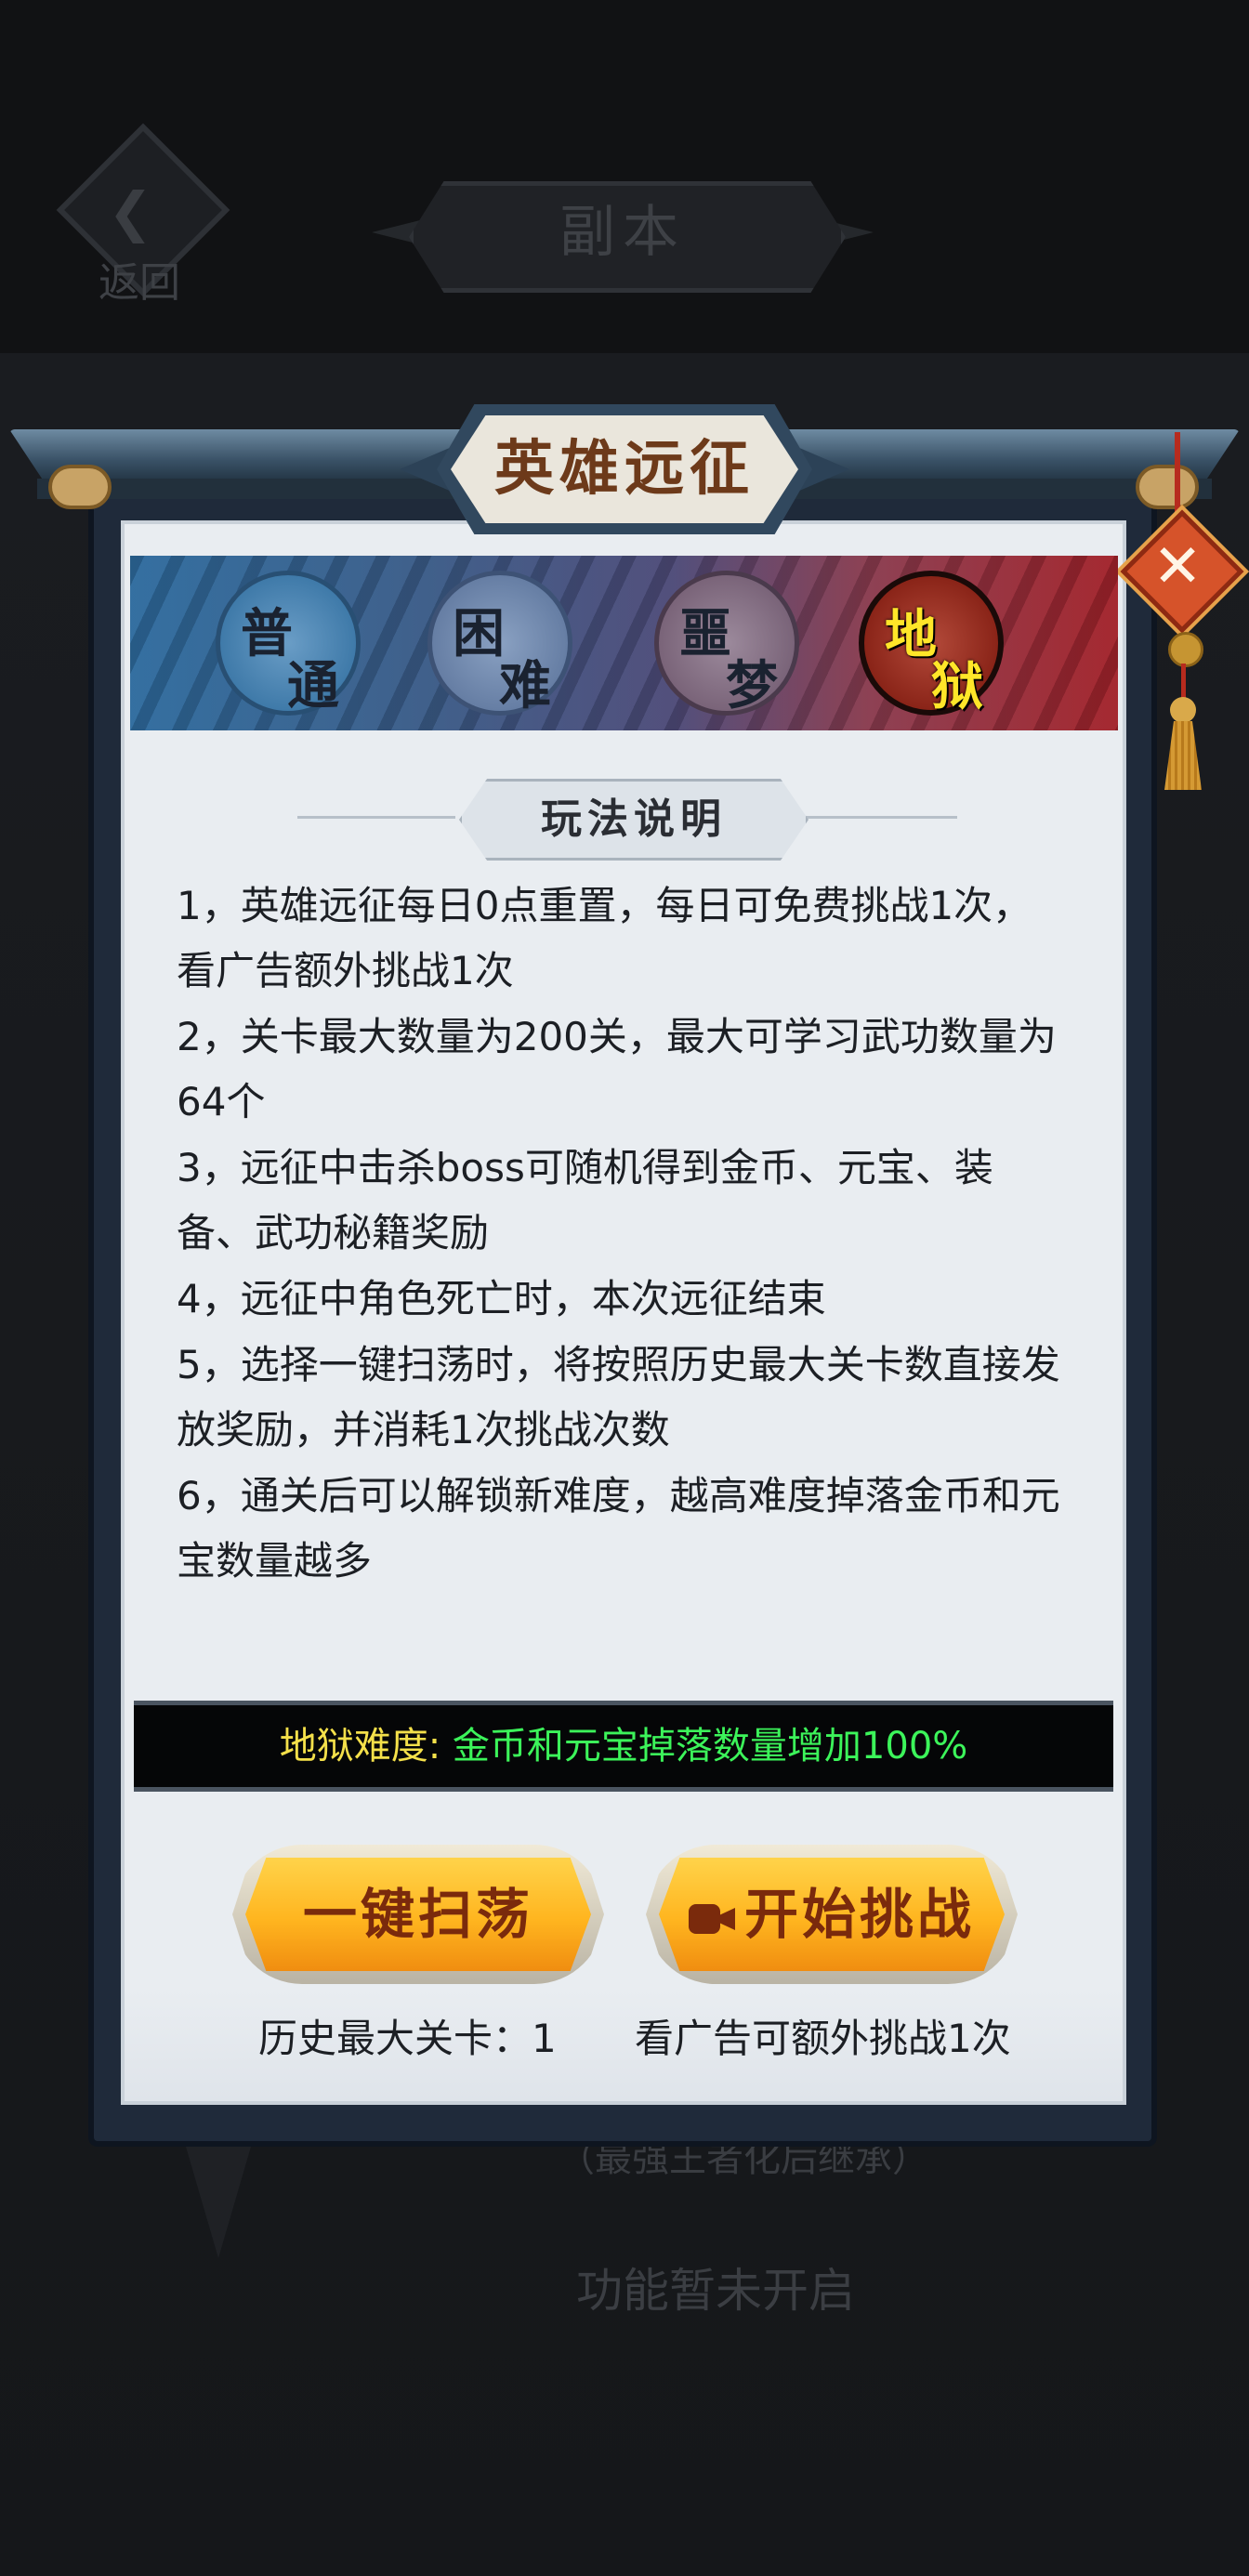  What do you see at coordinates (80, 492) in the screenshot?
I see `scroll-ornament-left` at bounding box center [80, 492].